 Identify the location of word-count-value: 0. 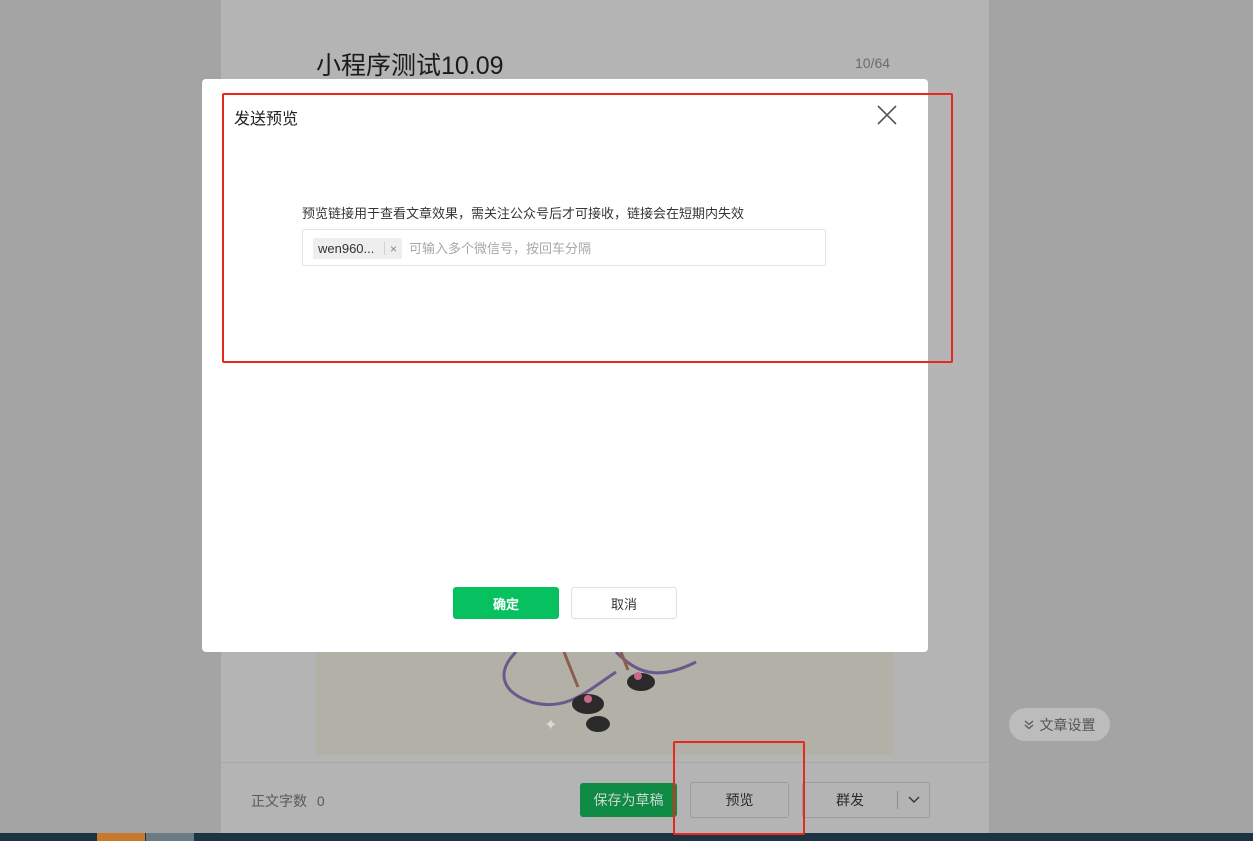
(320, 801).